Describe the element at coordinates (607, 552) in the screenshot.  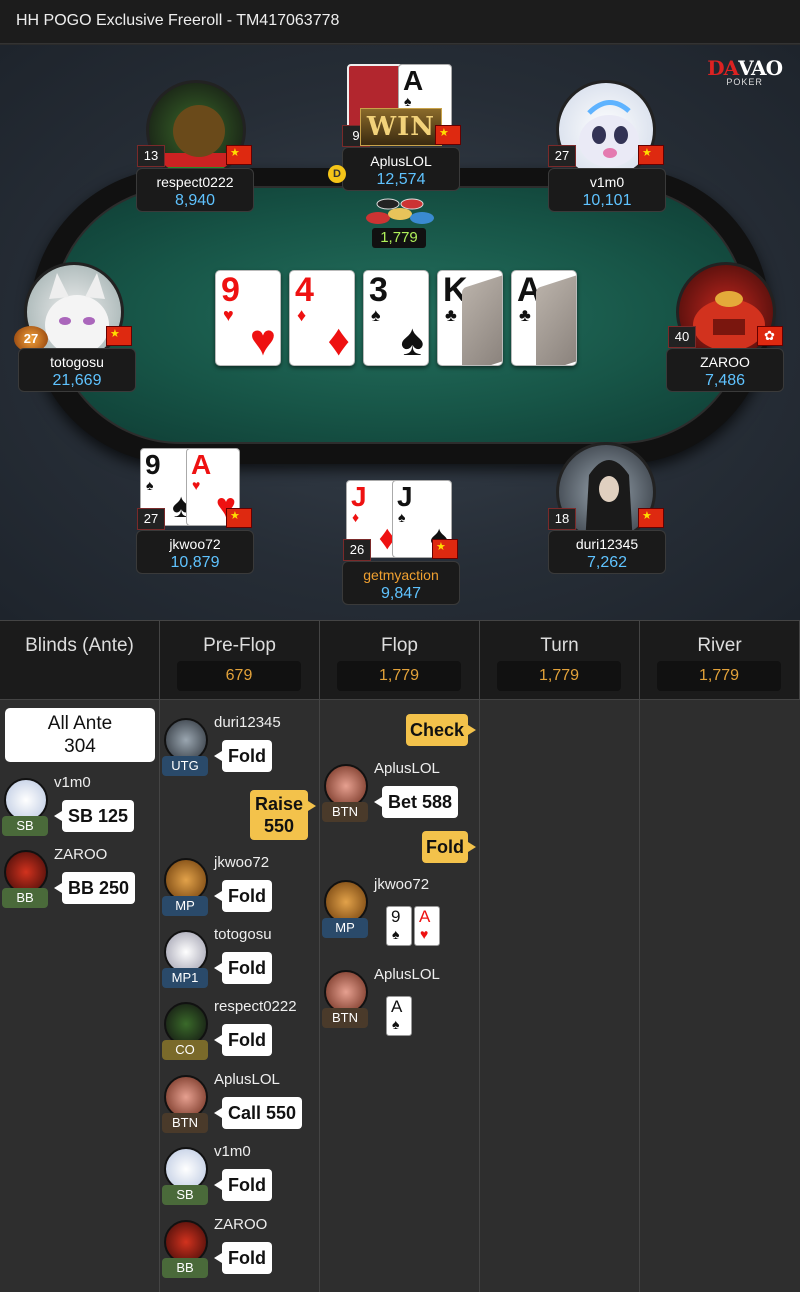
I see `seat-plate-duri12345: duri12345 7,262` at that location.